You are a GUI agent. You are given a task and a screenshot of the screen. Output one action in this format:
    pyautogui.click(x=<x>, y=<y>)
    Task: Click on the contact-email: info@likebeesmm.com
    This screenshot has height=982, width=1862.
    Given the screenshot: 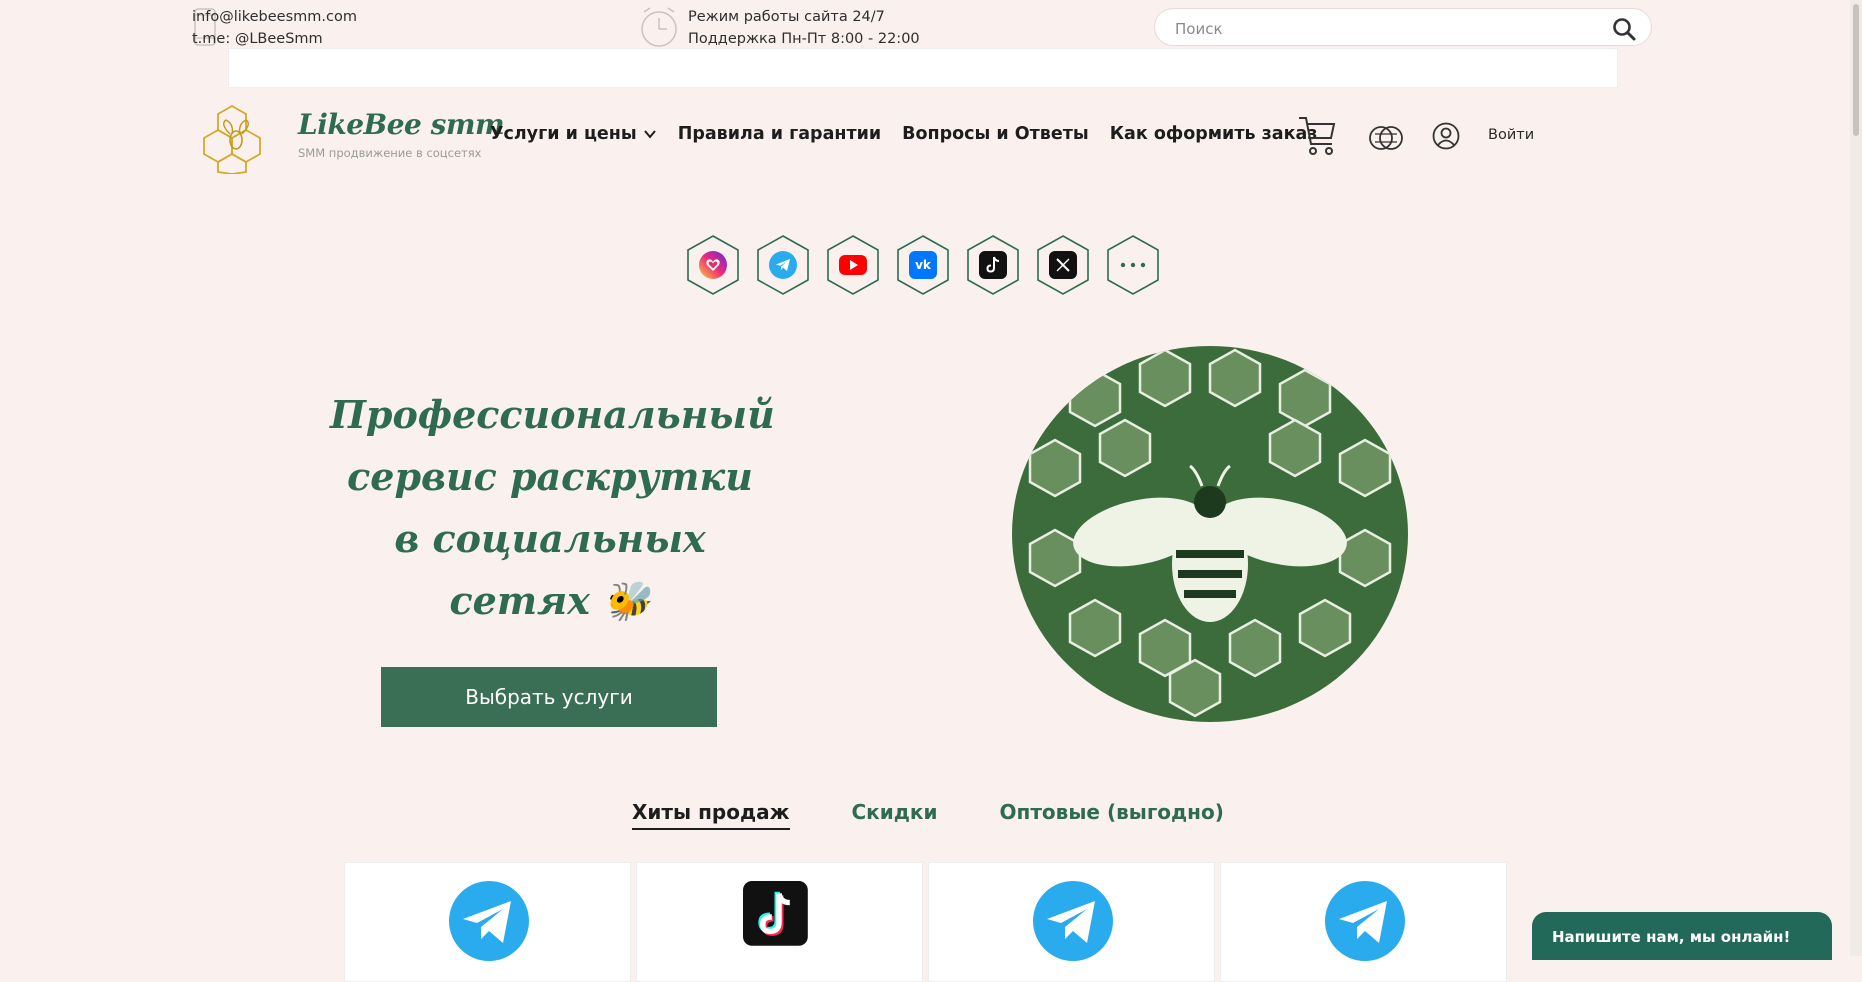 What is the action you would take?
    pyautogui.click(x=274, y=17)
    